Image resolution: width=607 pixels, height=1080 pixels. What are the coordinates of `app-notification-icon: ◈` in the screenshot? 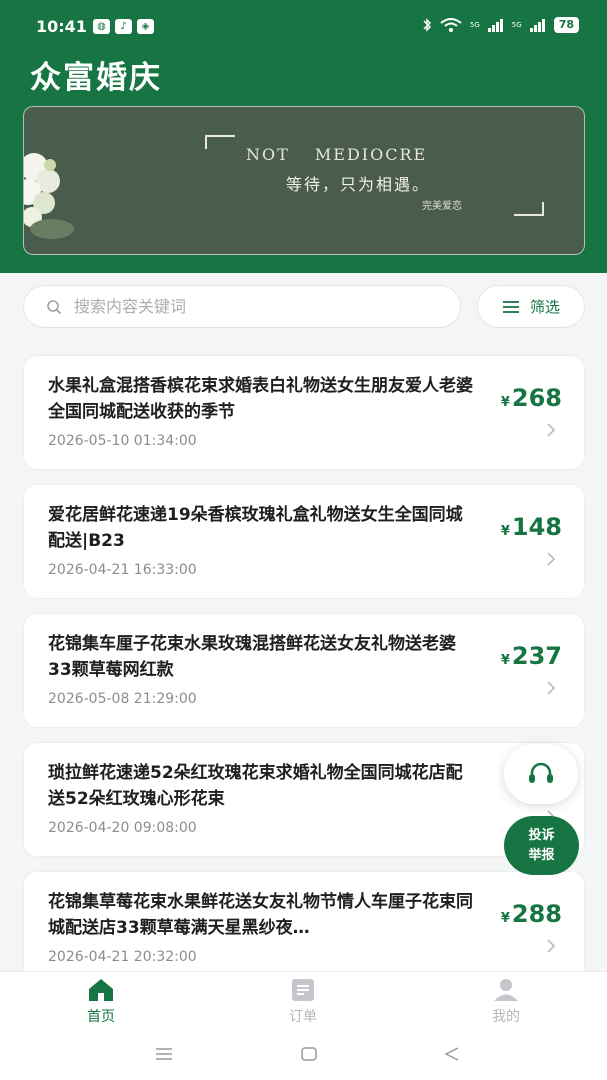 It's located at (145, 26).